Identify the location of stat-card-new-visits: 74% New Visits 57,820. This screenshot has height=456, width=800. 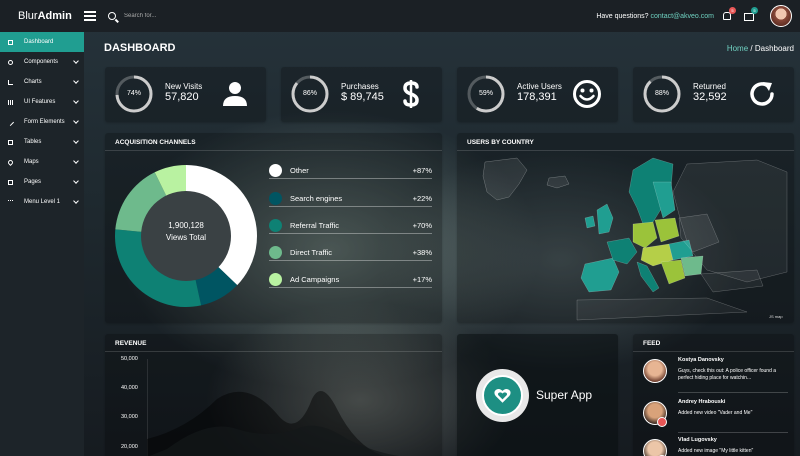
(185, 94).